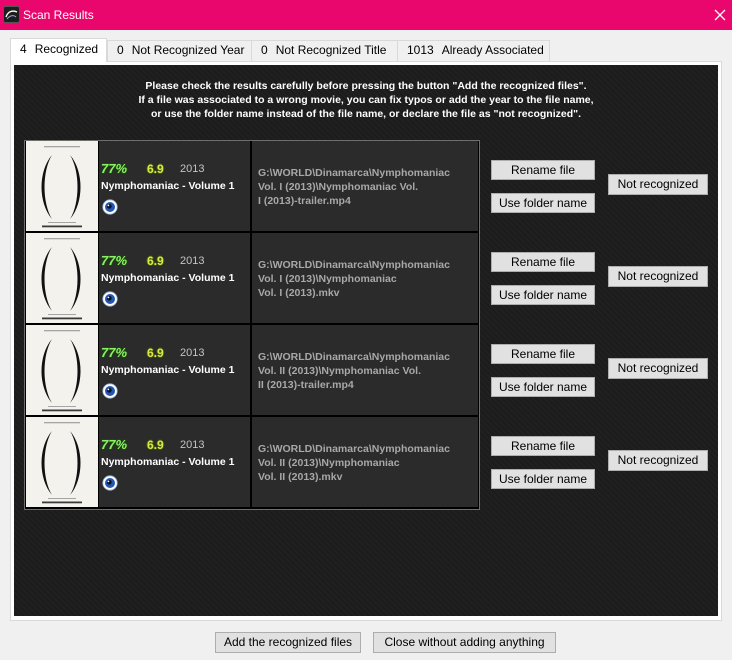 The width and height of the screenshot is (732, 660). What do you see at coordinates (331, 50) in the screenshot?
I see `tab-label: Not Recognized Title` at bounding box center [331, 50].